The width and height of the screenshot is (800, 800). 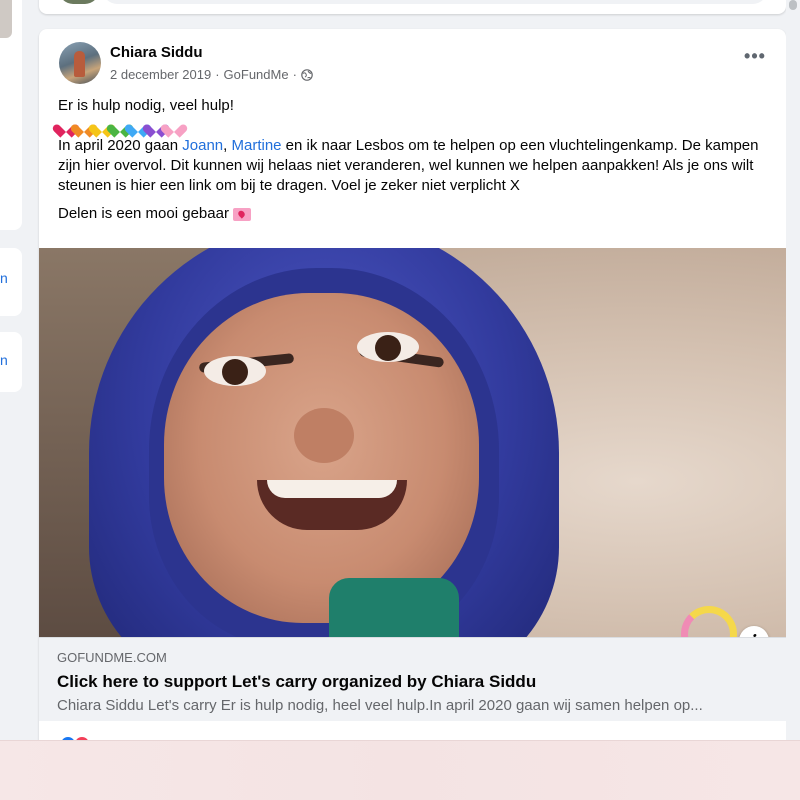 I want to click on left-rail-card, so click(x=11, y=115).